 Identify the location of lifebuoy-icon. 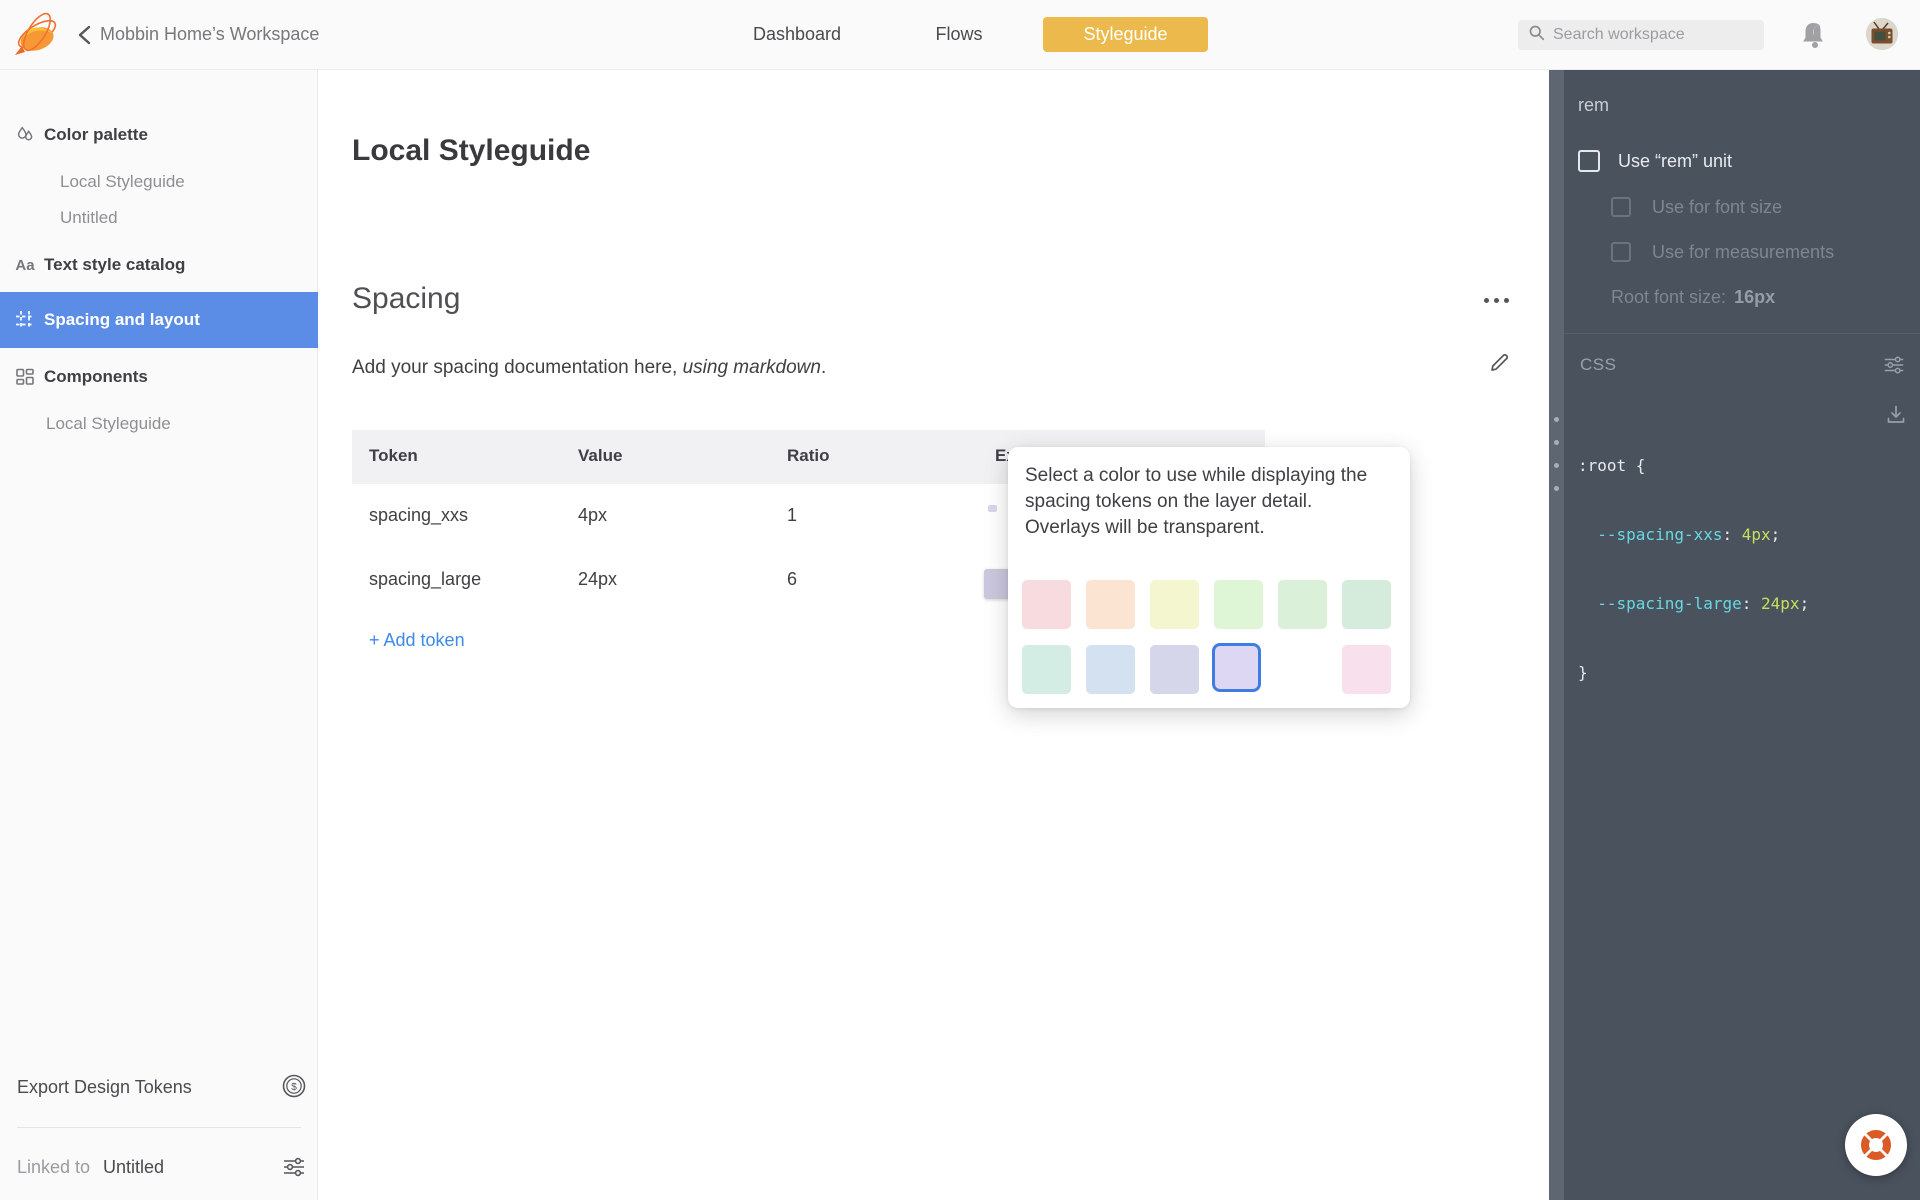
(1876, 1145).